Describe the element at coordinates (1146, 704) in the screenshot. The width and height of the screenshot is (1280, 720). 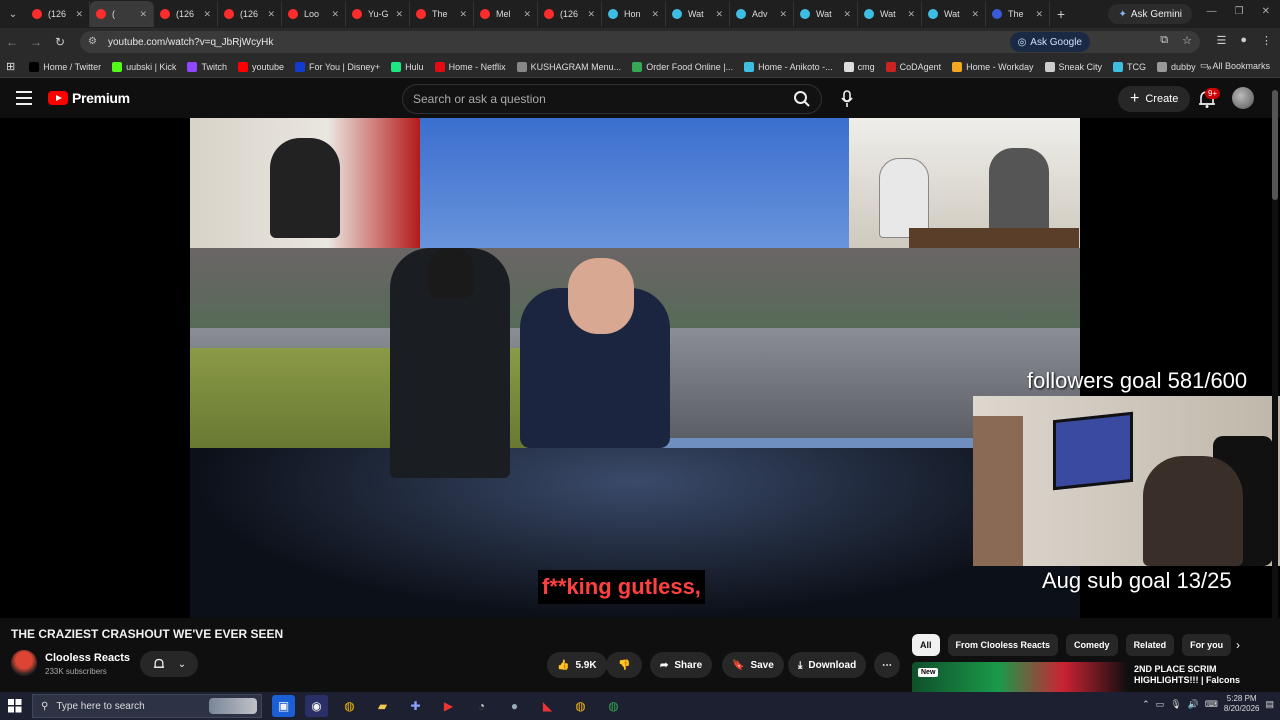
I see `tray-chevron-icon: ⌃` at that location.